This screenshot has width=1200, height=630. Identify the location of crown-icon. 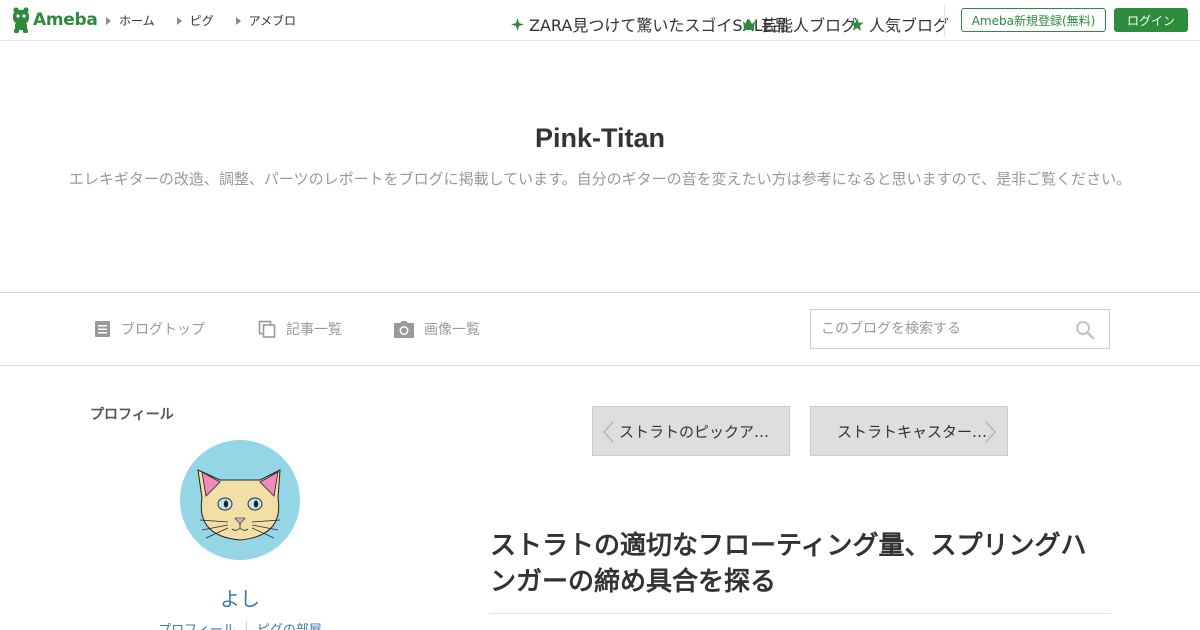
(749, 24).